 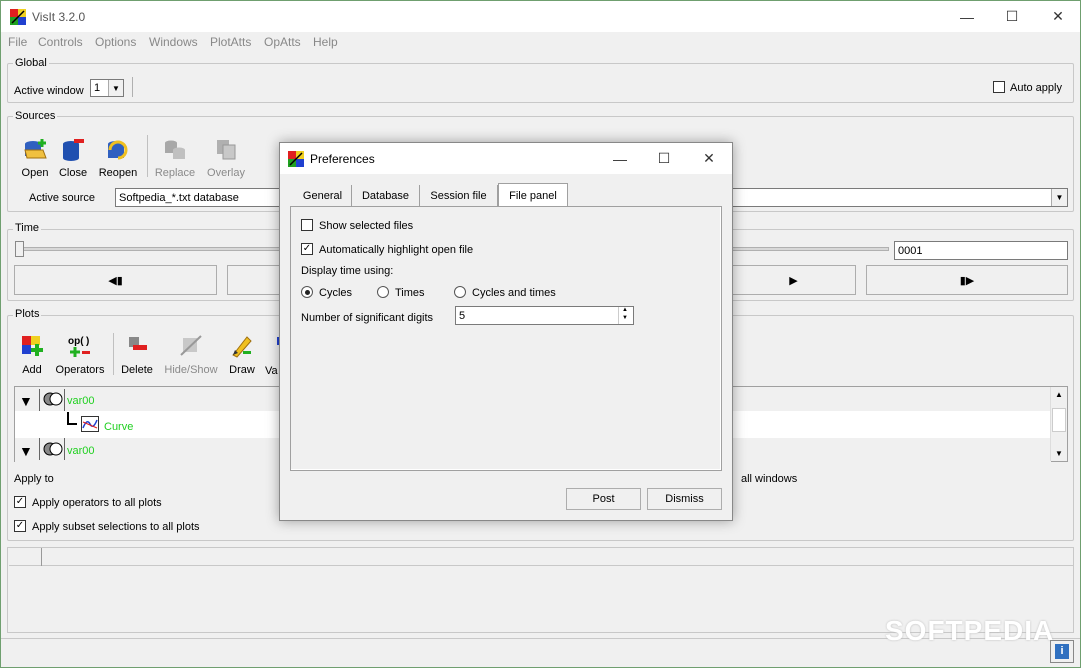 I want to click on show-selected-files-label: Show selected files, so click(x=366, y=226).